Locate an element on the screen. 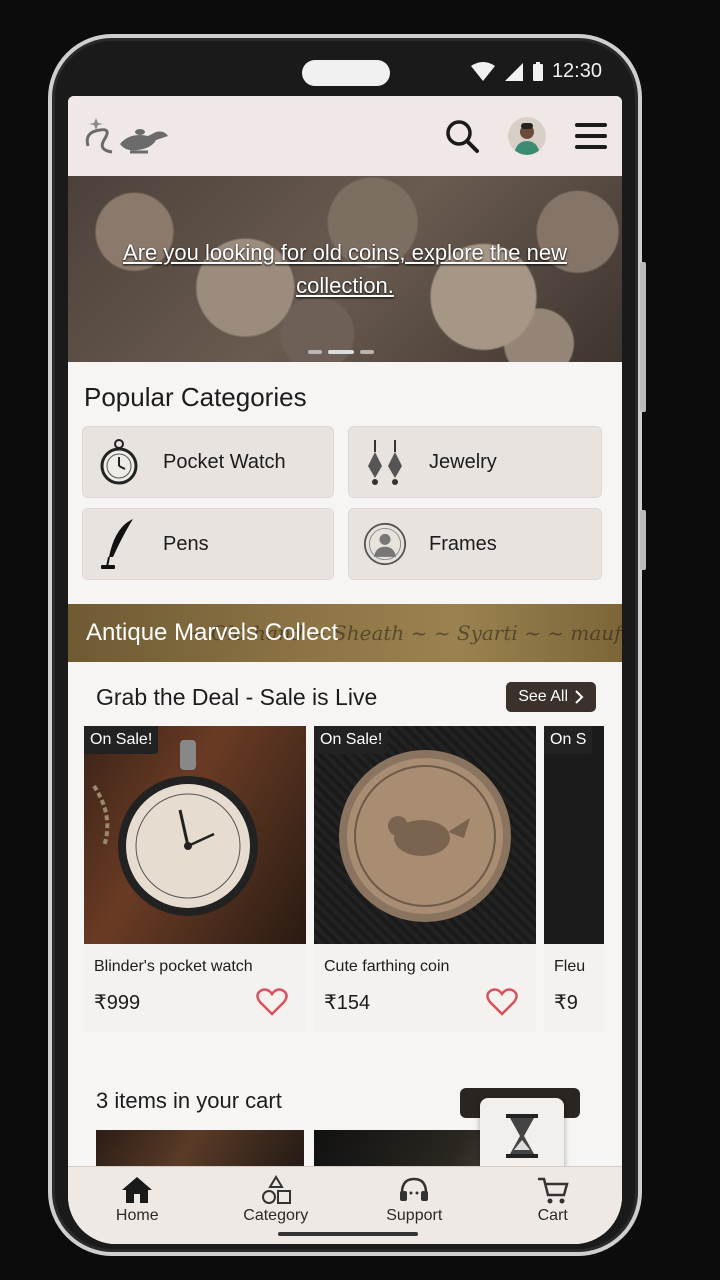  category-label: Pens is located at coordinates (186, 543).